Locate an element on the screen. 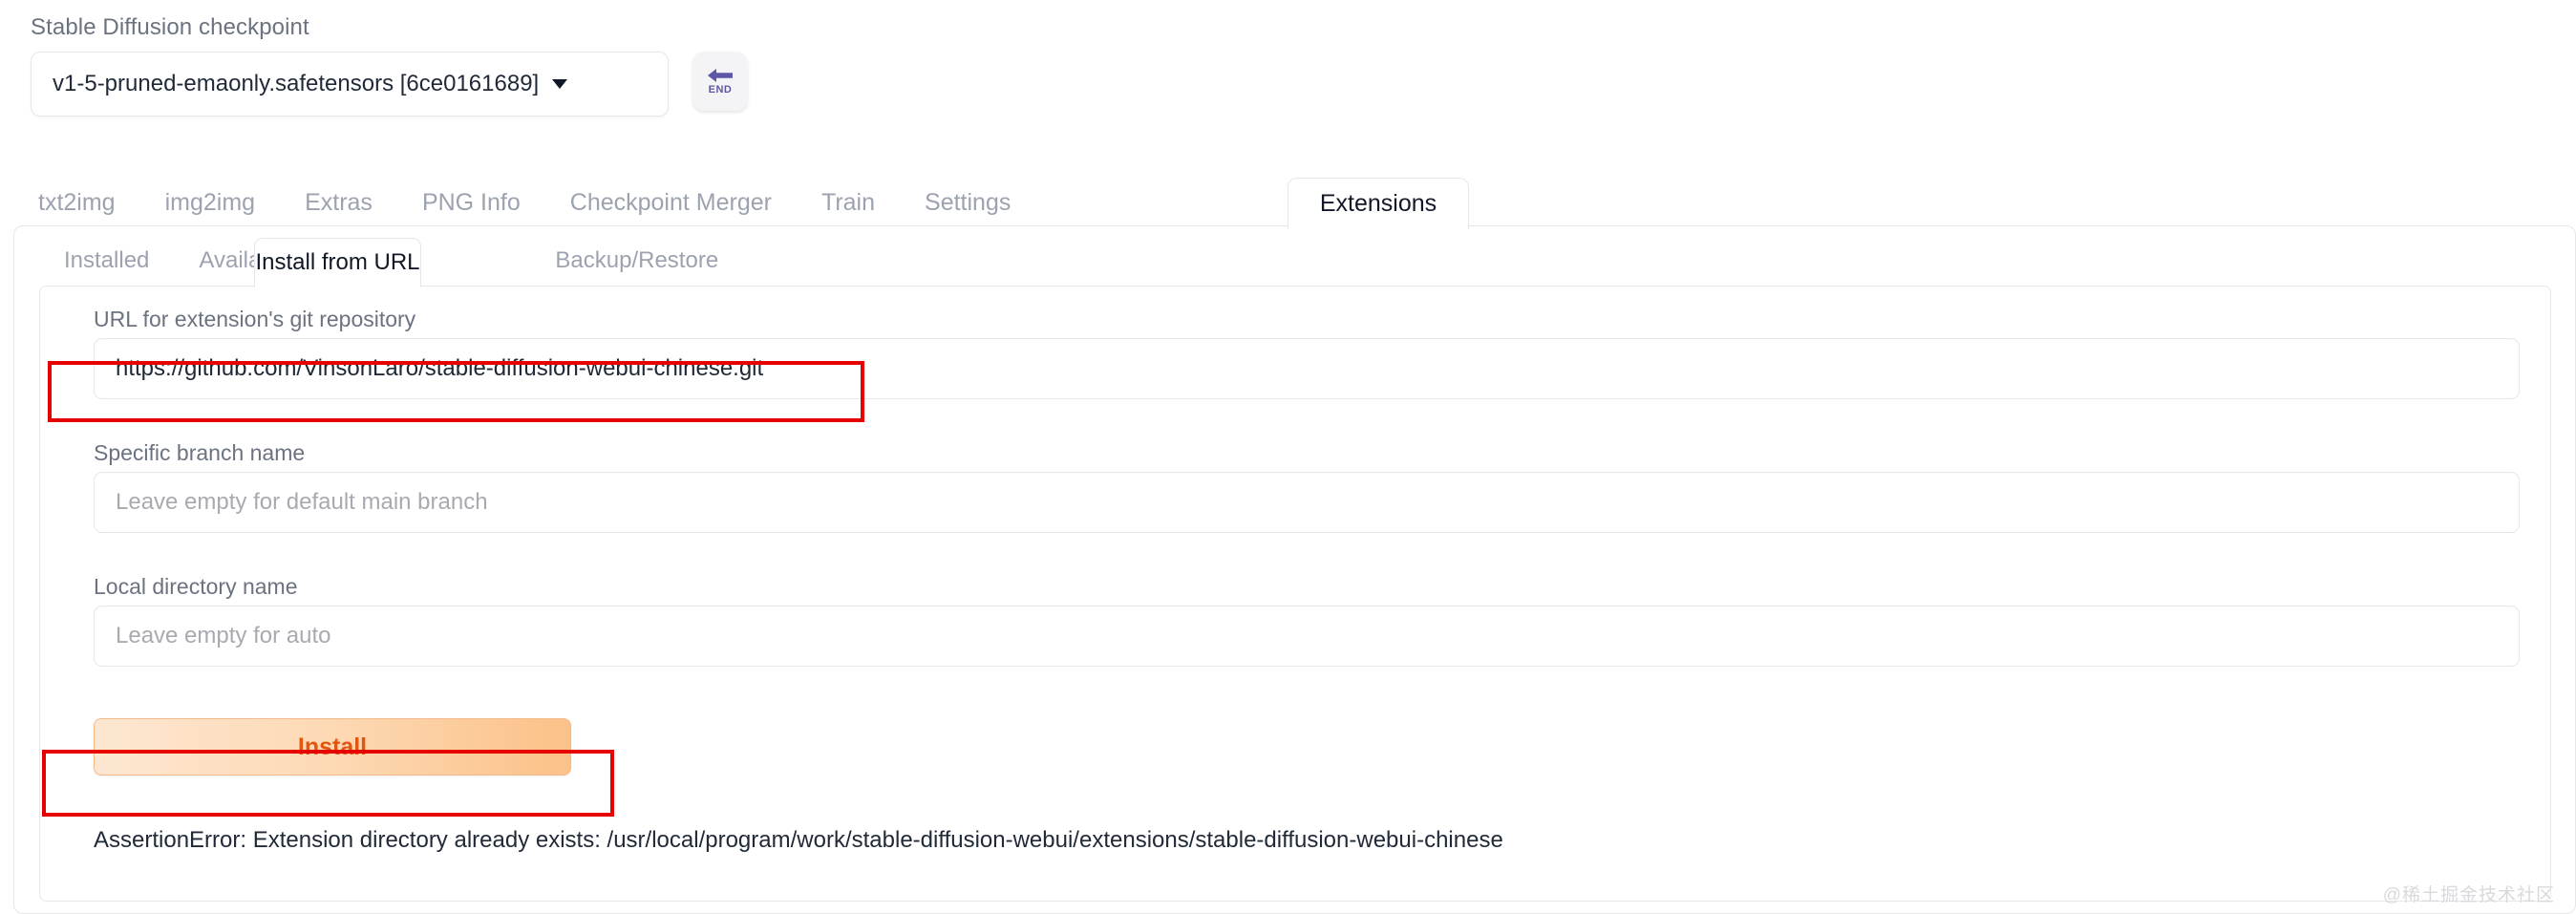  subtab-installed: Installed is located at coordinates (106, 263).